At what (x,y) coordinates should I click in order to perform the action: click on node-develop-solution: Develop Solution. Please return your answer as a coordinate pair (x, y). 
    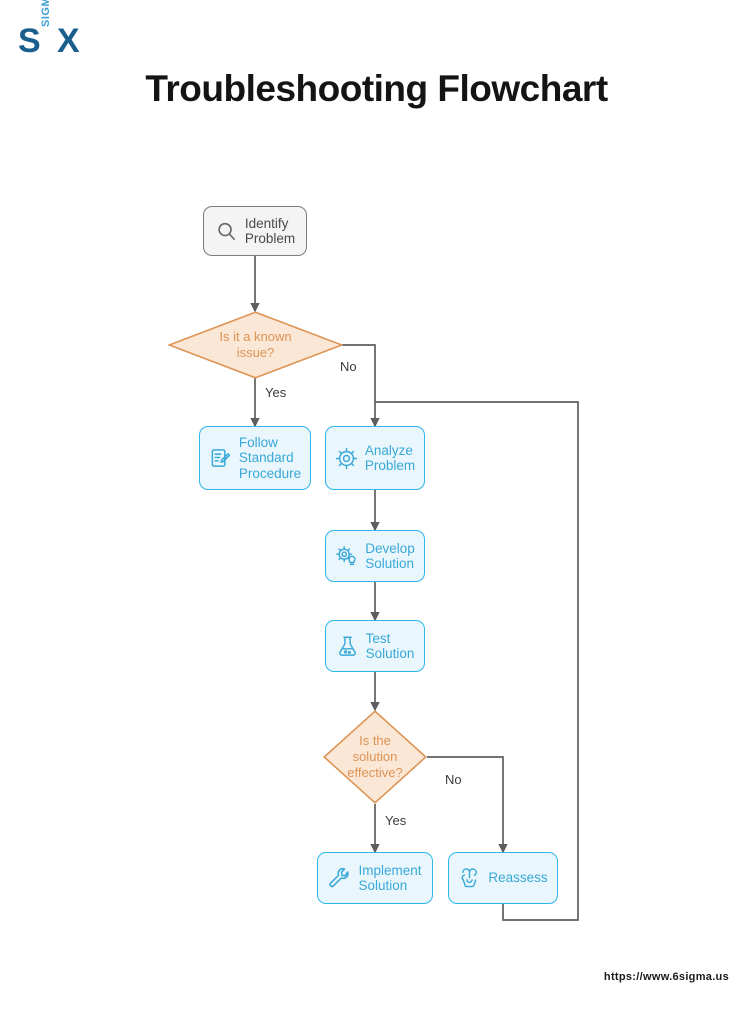
    Looking at the image, I should click on (375, 556).